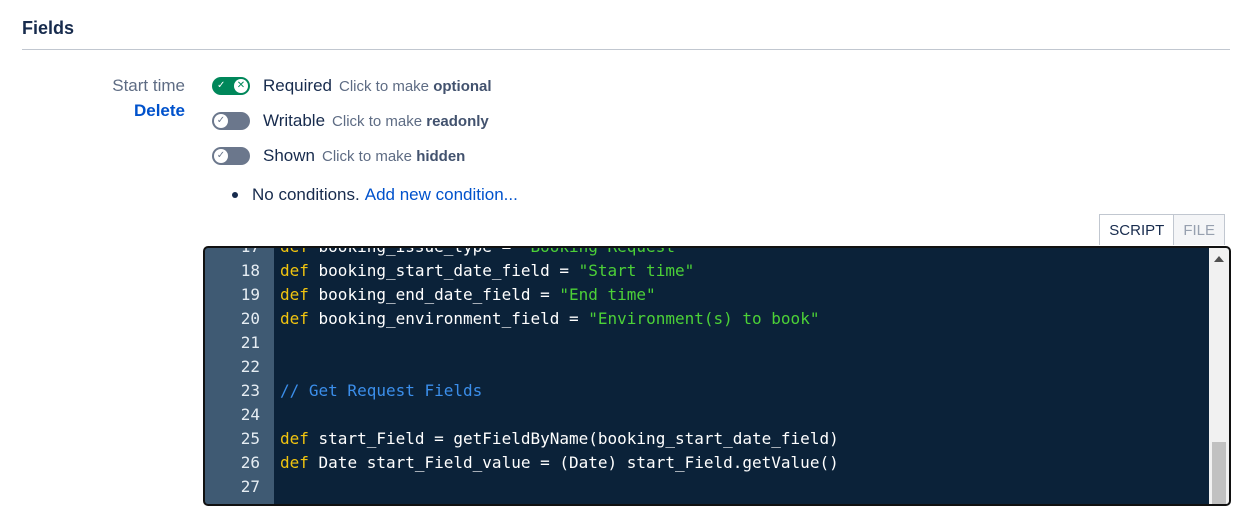  What do you see at coordinates (410, 121) in the screenshot?
I see `writable-hint: Click to make readonly` at bounding box center [410, 121].